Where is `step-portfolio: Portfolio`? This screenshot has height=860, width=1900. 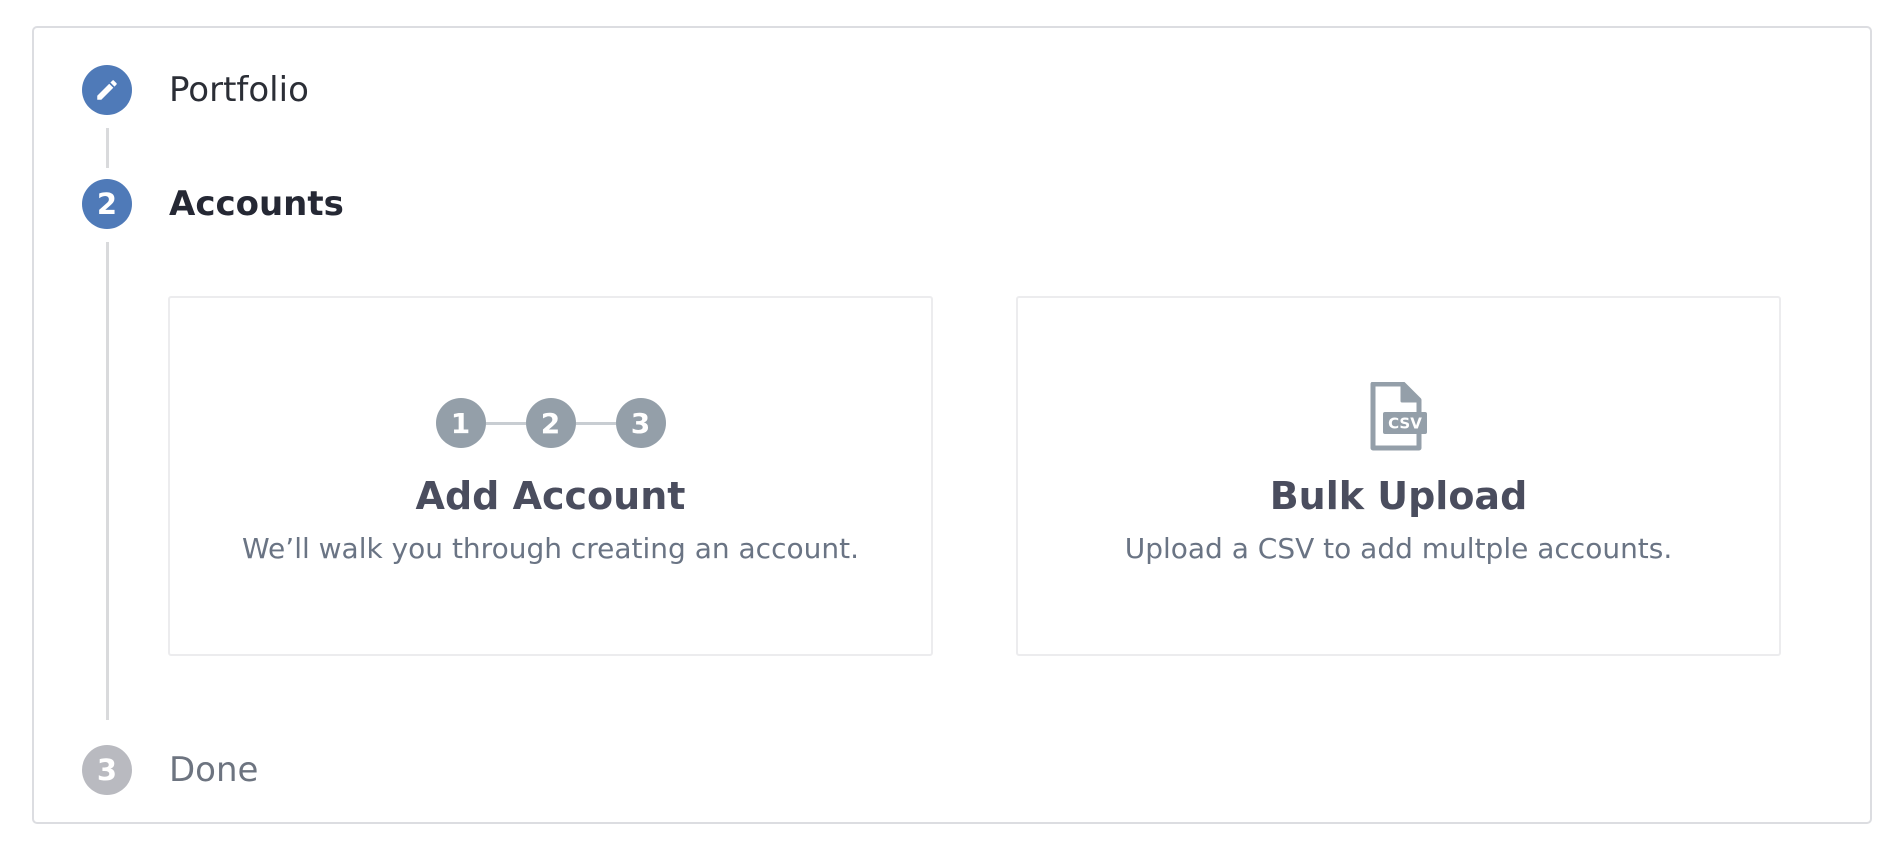 step-portfolio: Portfolio is located at coordinates (195, 90).